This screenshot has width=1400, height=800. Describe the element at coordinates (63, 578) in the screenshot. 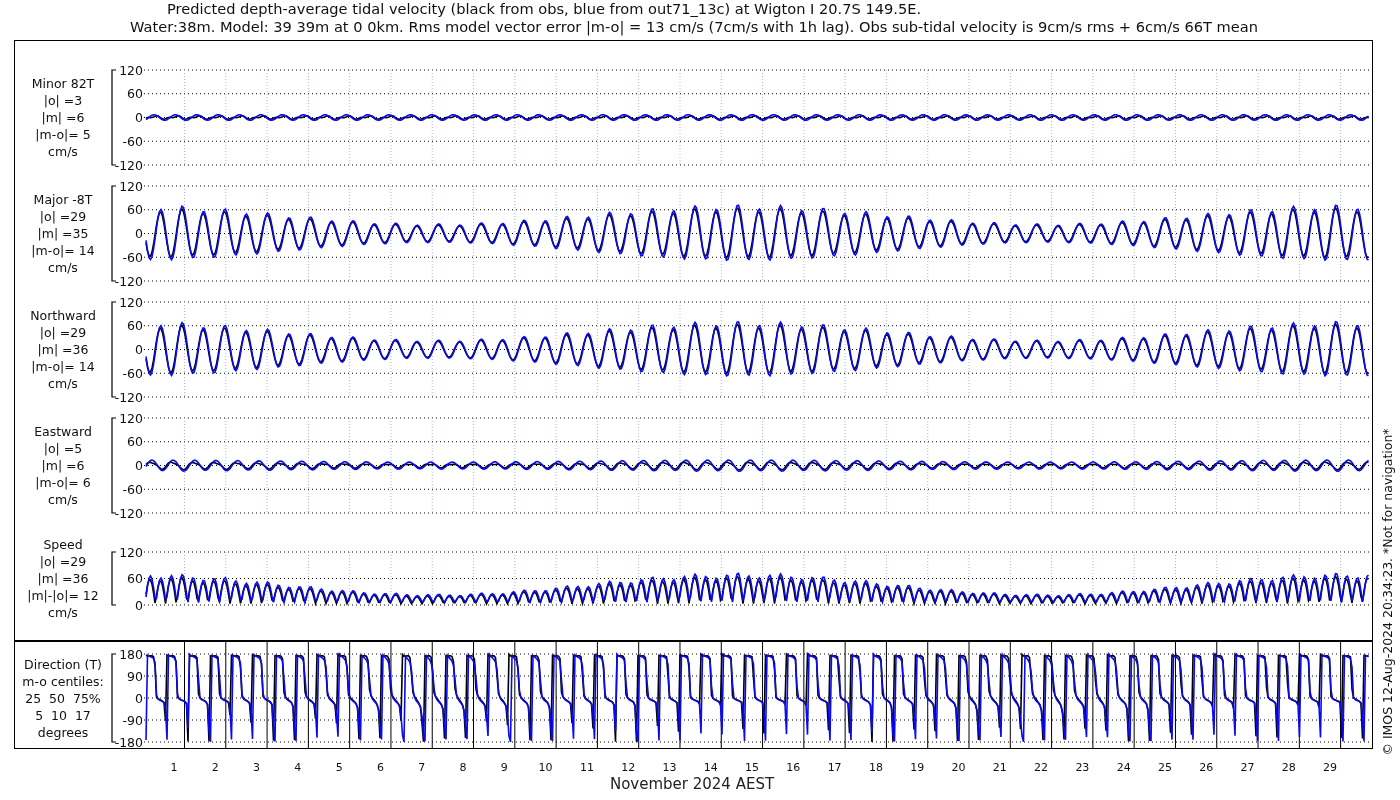

I see `panel-stats-label: Speed |o| =29 |m| =36 |m|-|o|= 12 cm/s` at that location.